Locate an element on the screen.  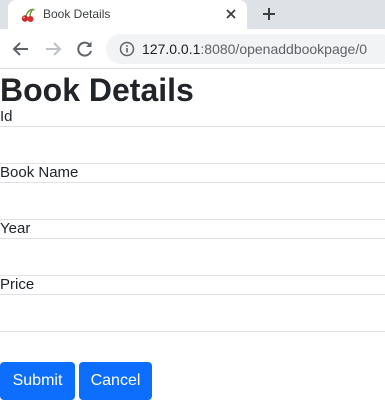
cherry-favicon-icon is located at coordinates (28, 15).